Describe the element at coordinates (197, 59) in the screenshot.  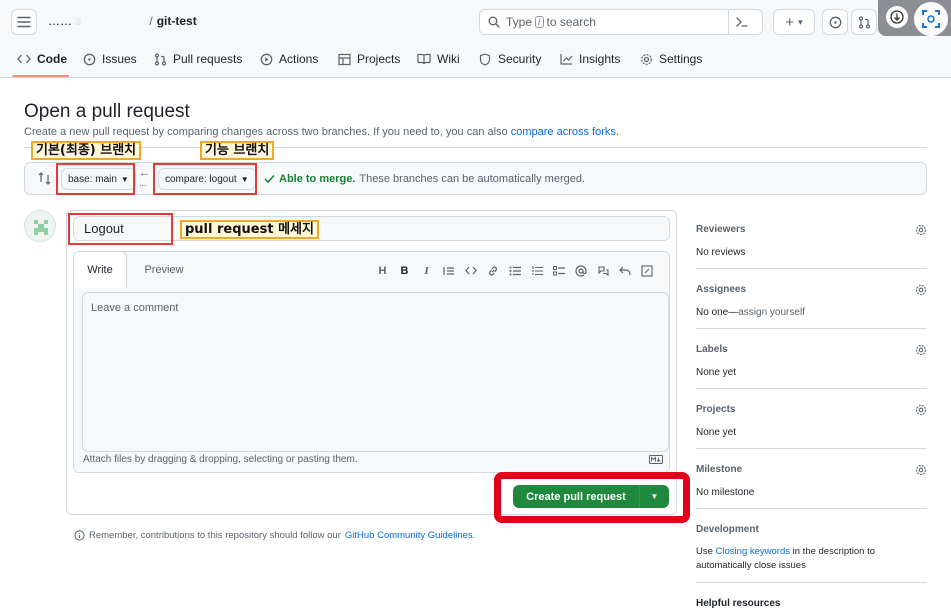
I see `tab-pull-requests: Pull requests` at that location.